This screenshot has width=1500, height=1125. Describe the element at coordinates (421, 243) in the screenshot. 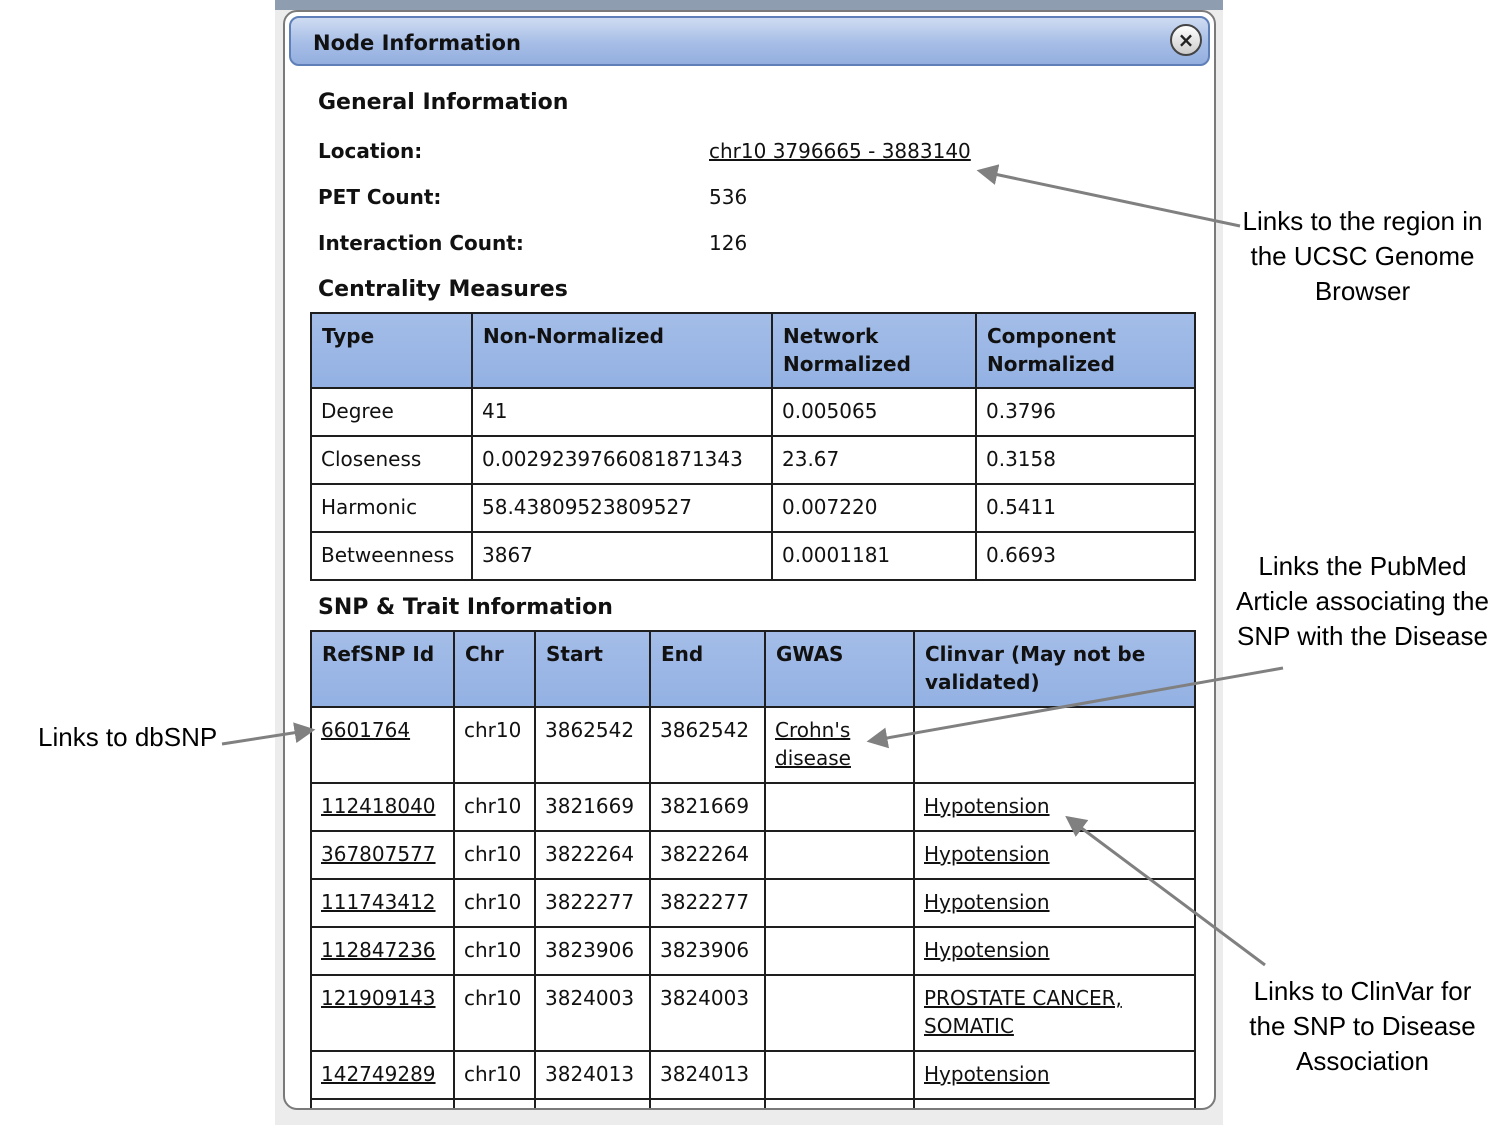

I see `interaction-count-label: Interaction Count:` at that location.